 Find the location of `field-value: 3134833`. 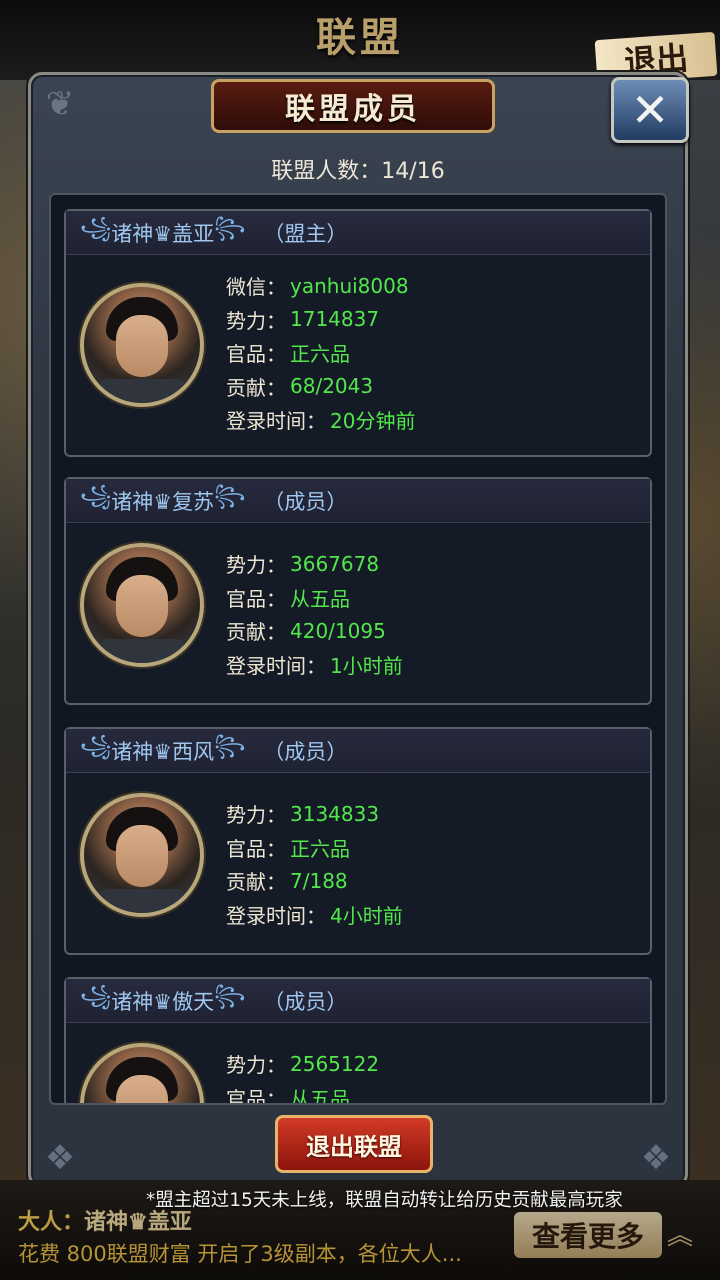

field-value: 3134833 is located at coordinates (335, 813).